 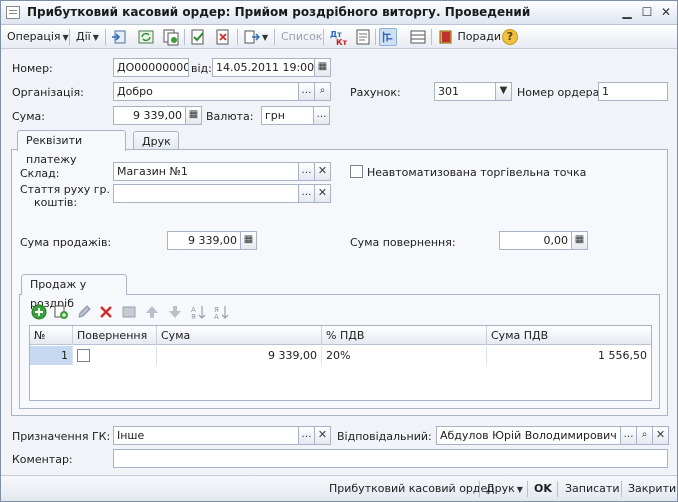 What do you see at coordinates (569, 335) in the screenshot?
I see `column-header-vat-sum: Сума ПДВ` at bounding box center [569, 335].